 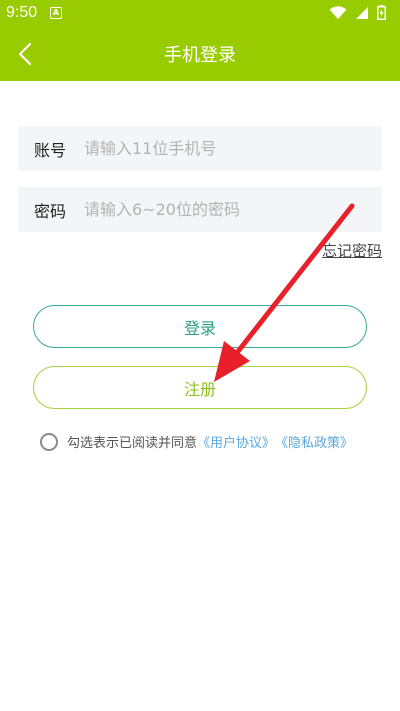 What do you see at coordinates (200, 40) in the screenshot?
I see `app-bar: 9:50 A 手机登录` at bounding box center [200, 40].